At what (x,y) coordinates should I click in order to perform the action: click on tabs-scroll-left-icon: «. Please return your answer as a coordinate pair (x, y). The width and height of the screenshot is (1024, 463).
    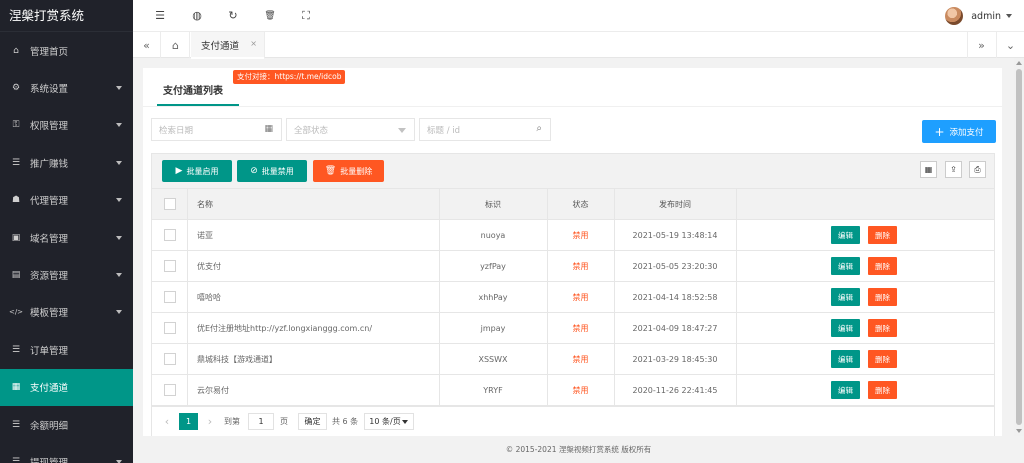
    Looking at the image, I should click on (147, 45).